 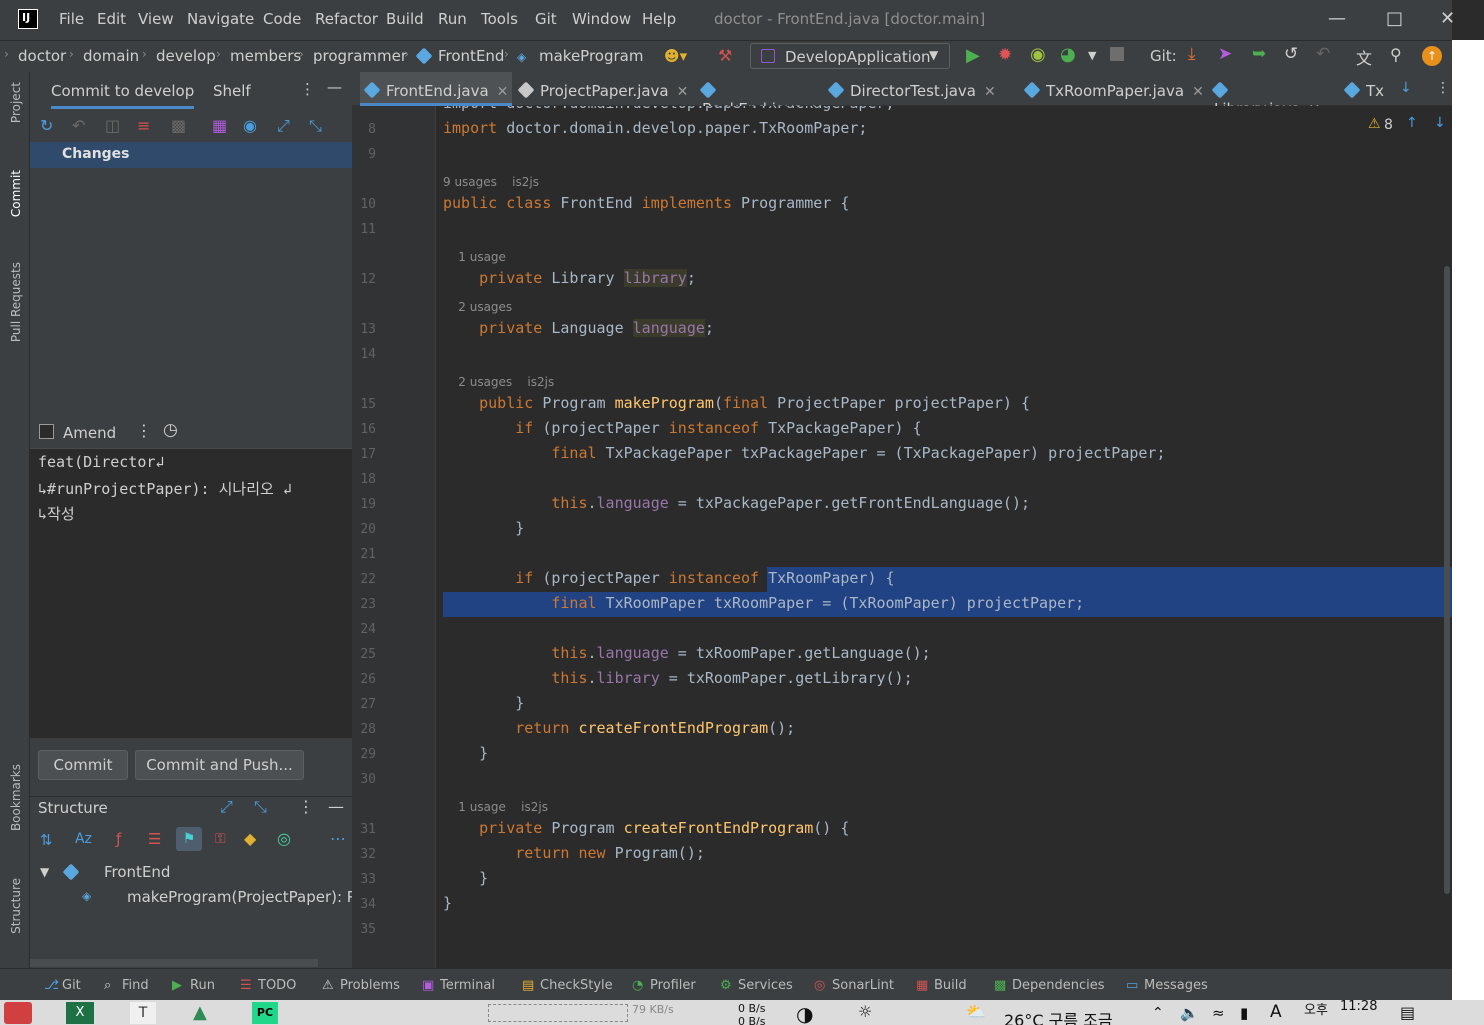 I want to click on expand-all-icon: ⤢, so click(x=283, y=126).